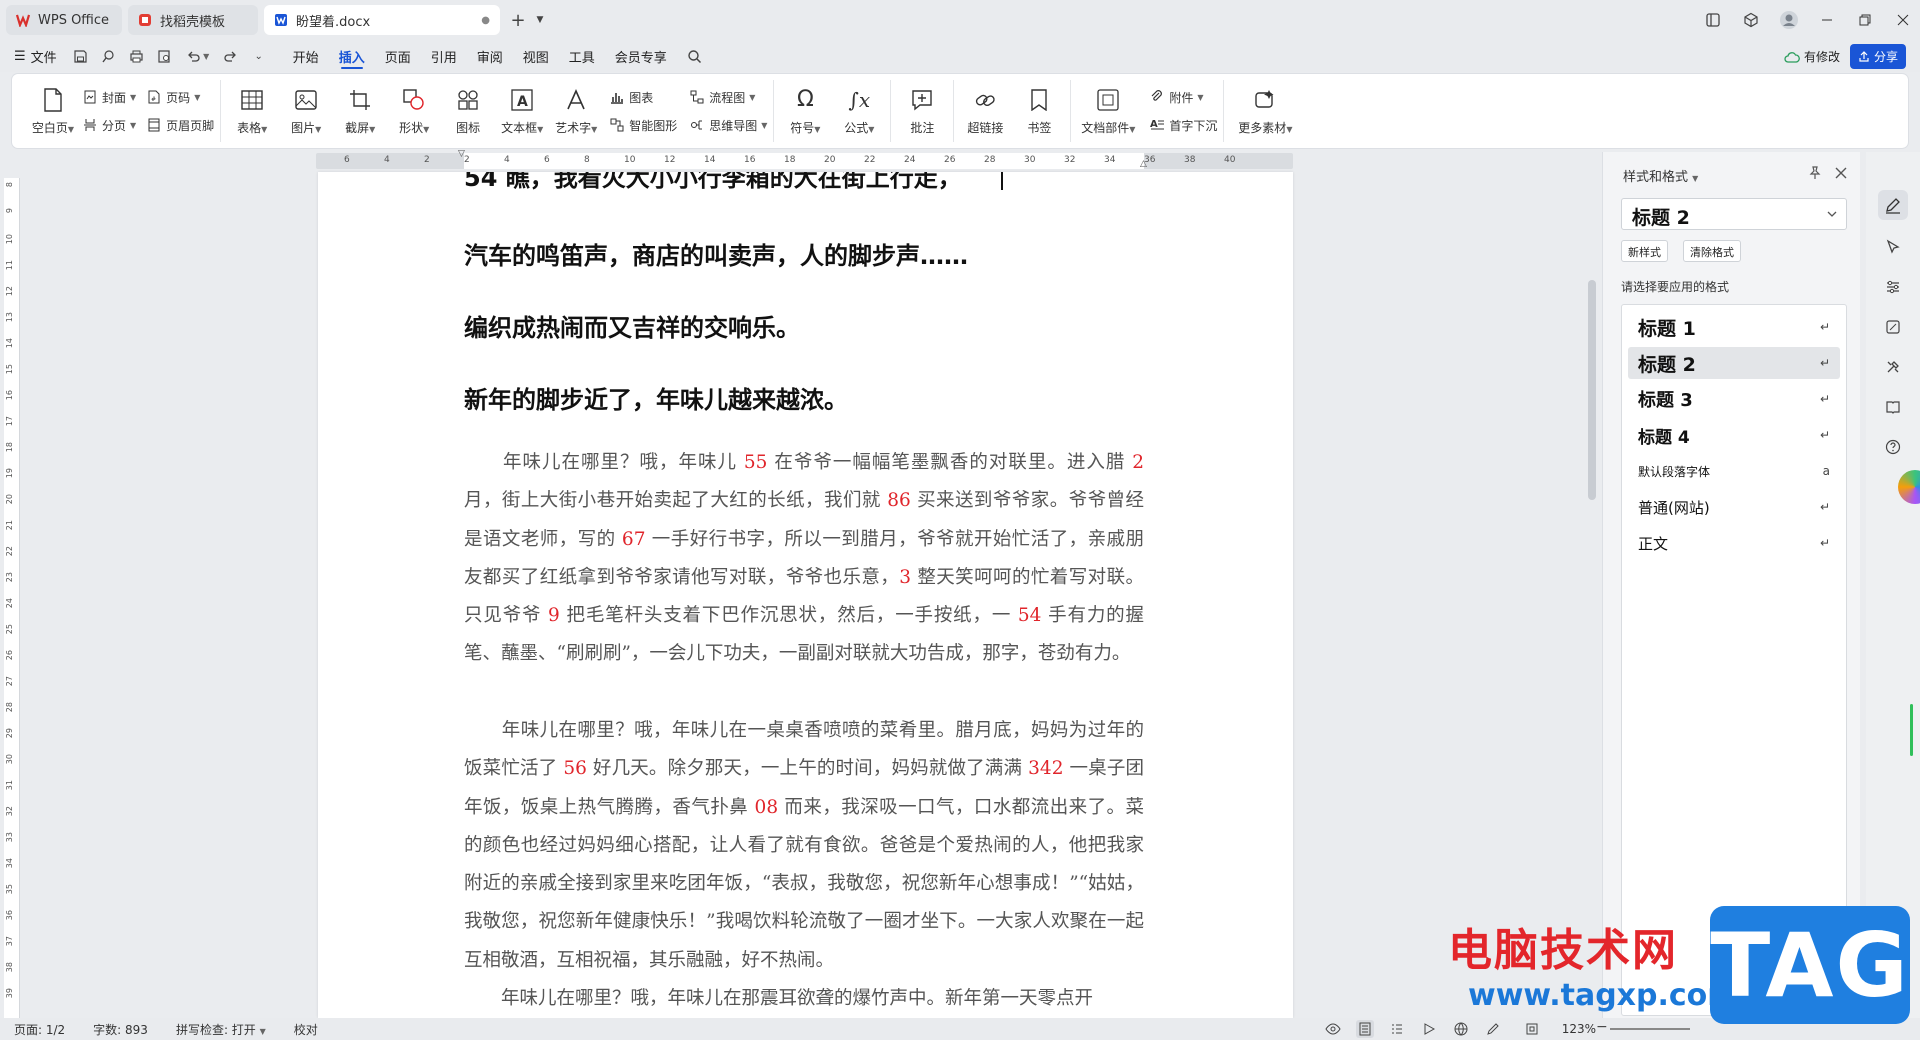  I want to click on cube-icon, so click(1751, 20).